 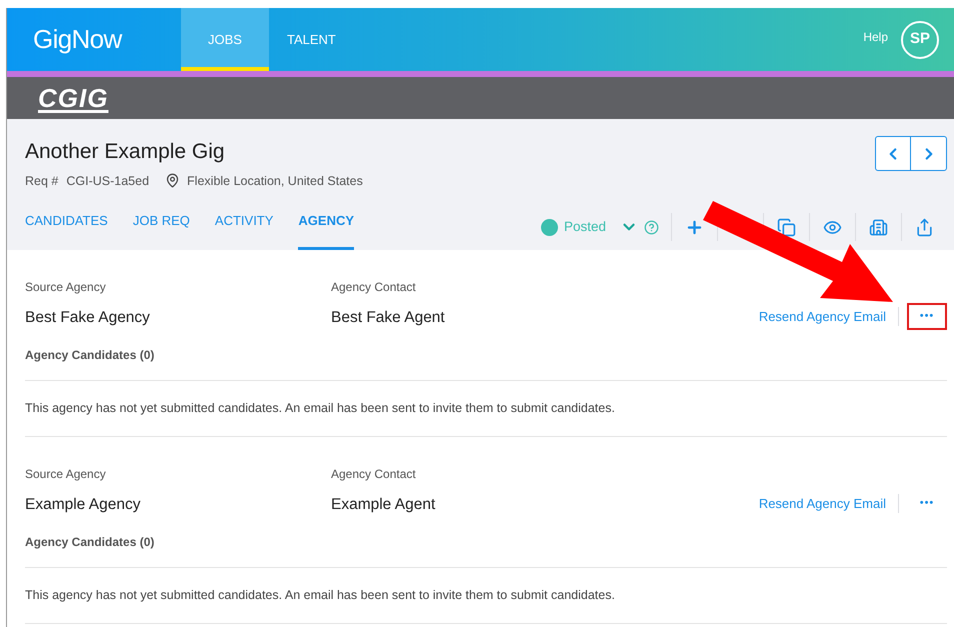 What do you see at coordinates (225, 39) in the screenshot?
I see `nav-tab: JOBS` at bounding box center [225, 39].